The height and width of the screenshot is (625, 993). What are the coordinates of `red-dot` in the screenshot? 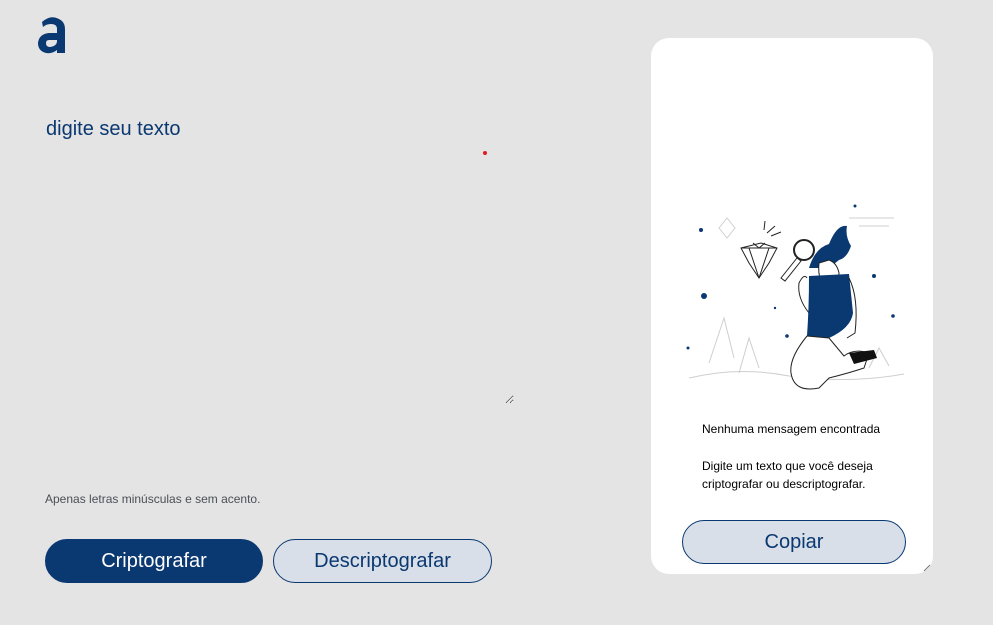 It's located at (485, 153).